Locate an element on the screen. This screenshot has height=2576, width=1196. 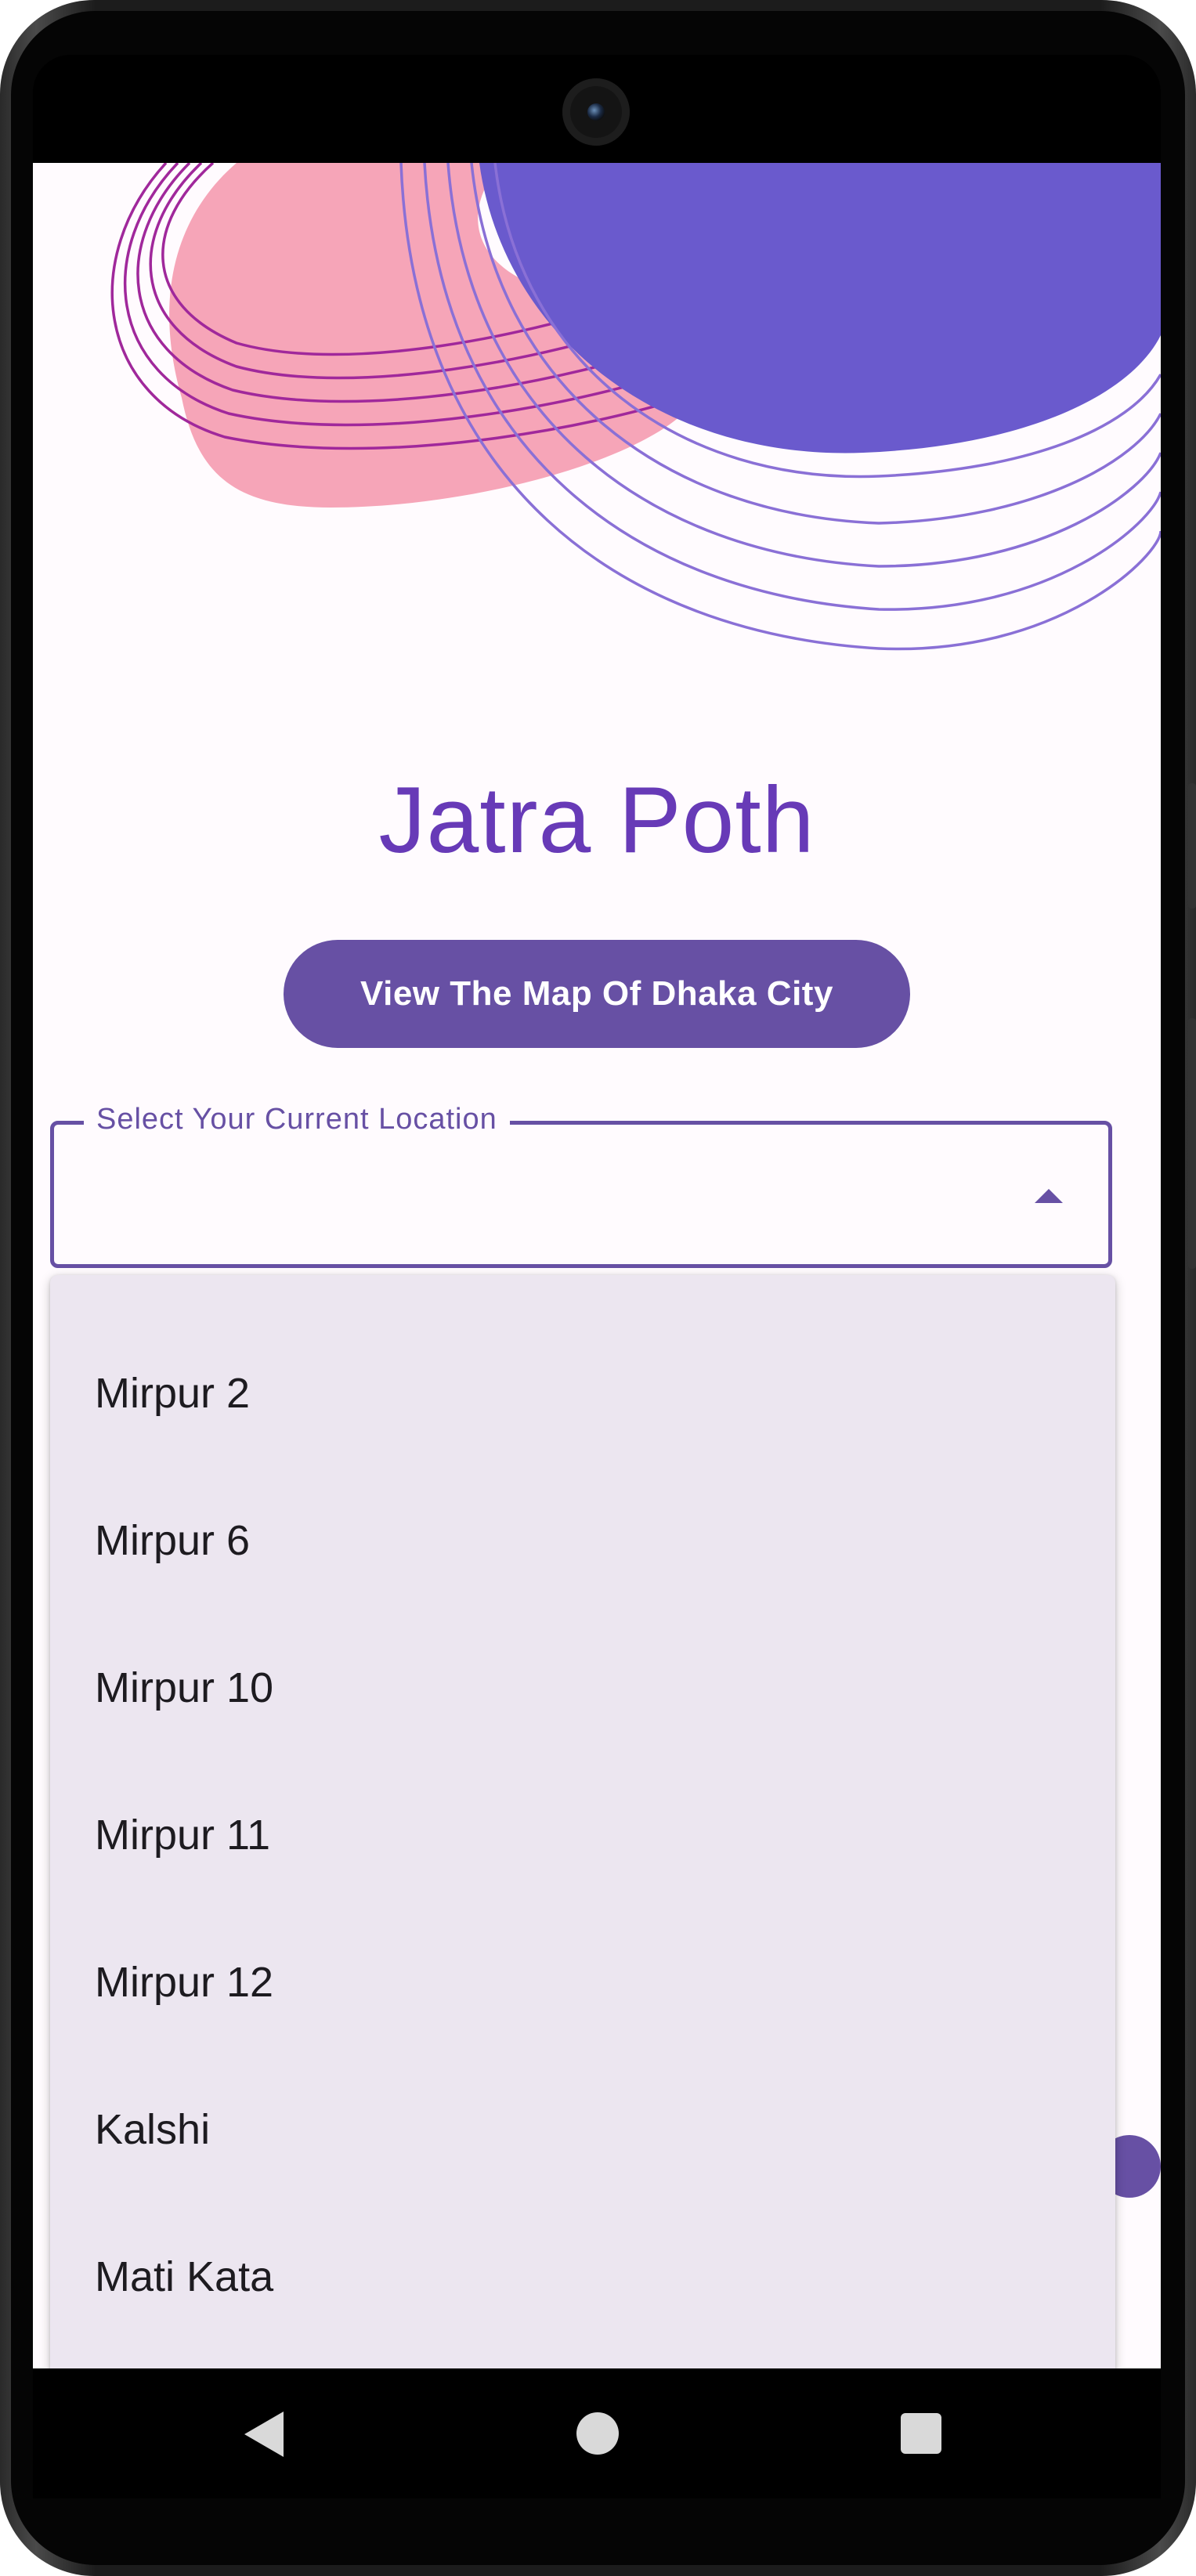
app-title: Jatra Poth is located at coordinates (596, 820).